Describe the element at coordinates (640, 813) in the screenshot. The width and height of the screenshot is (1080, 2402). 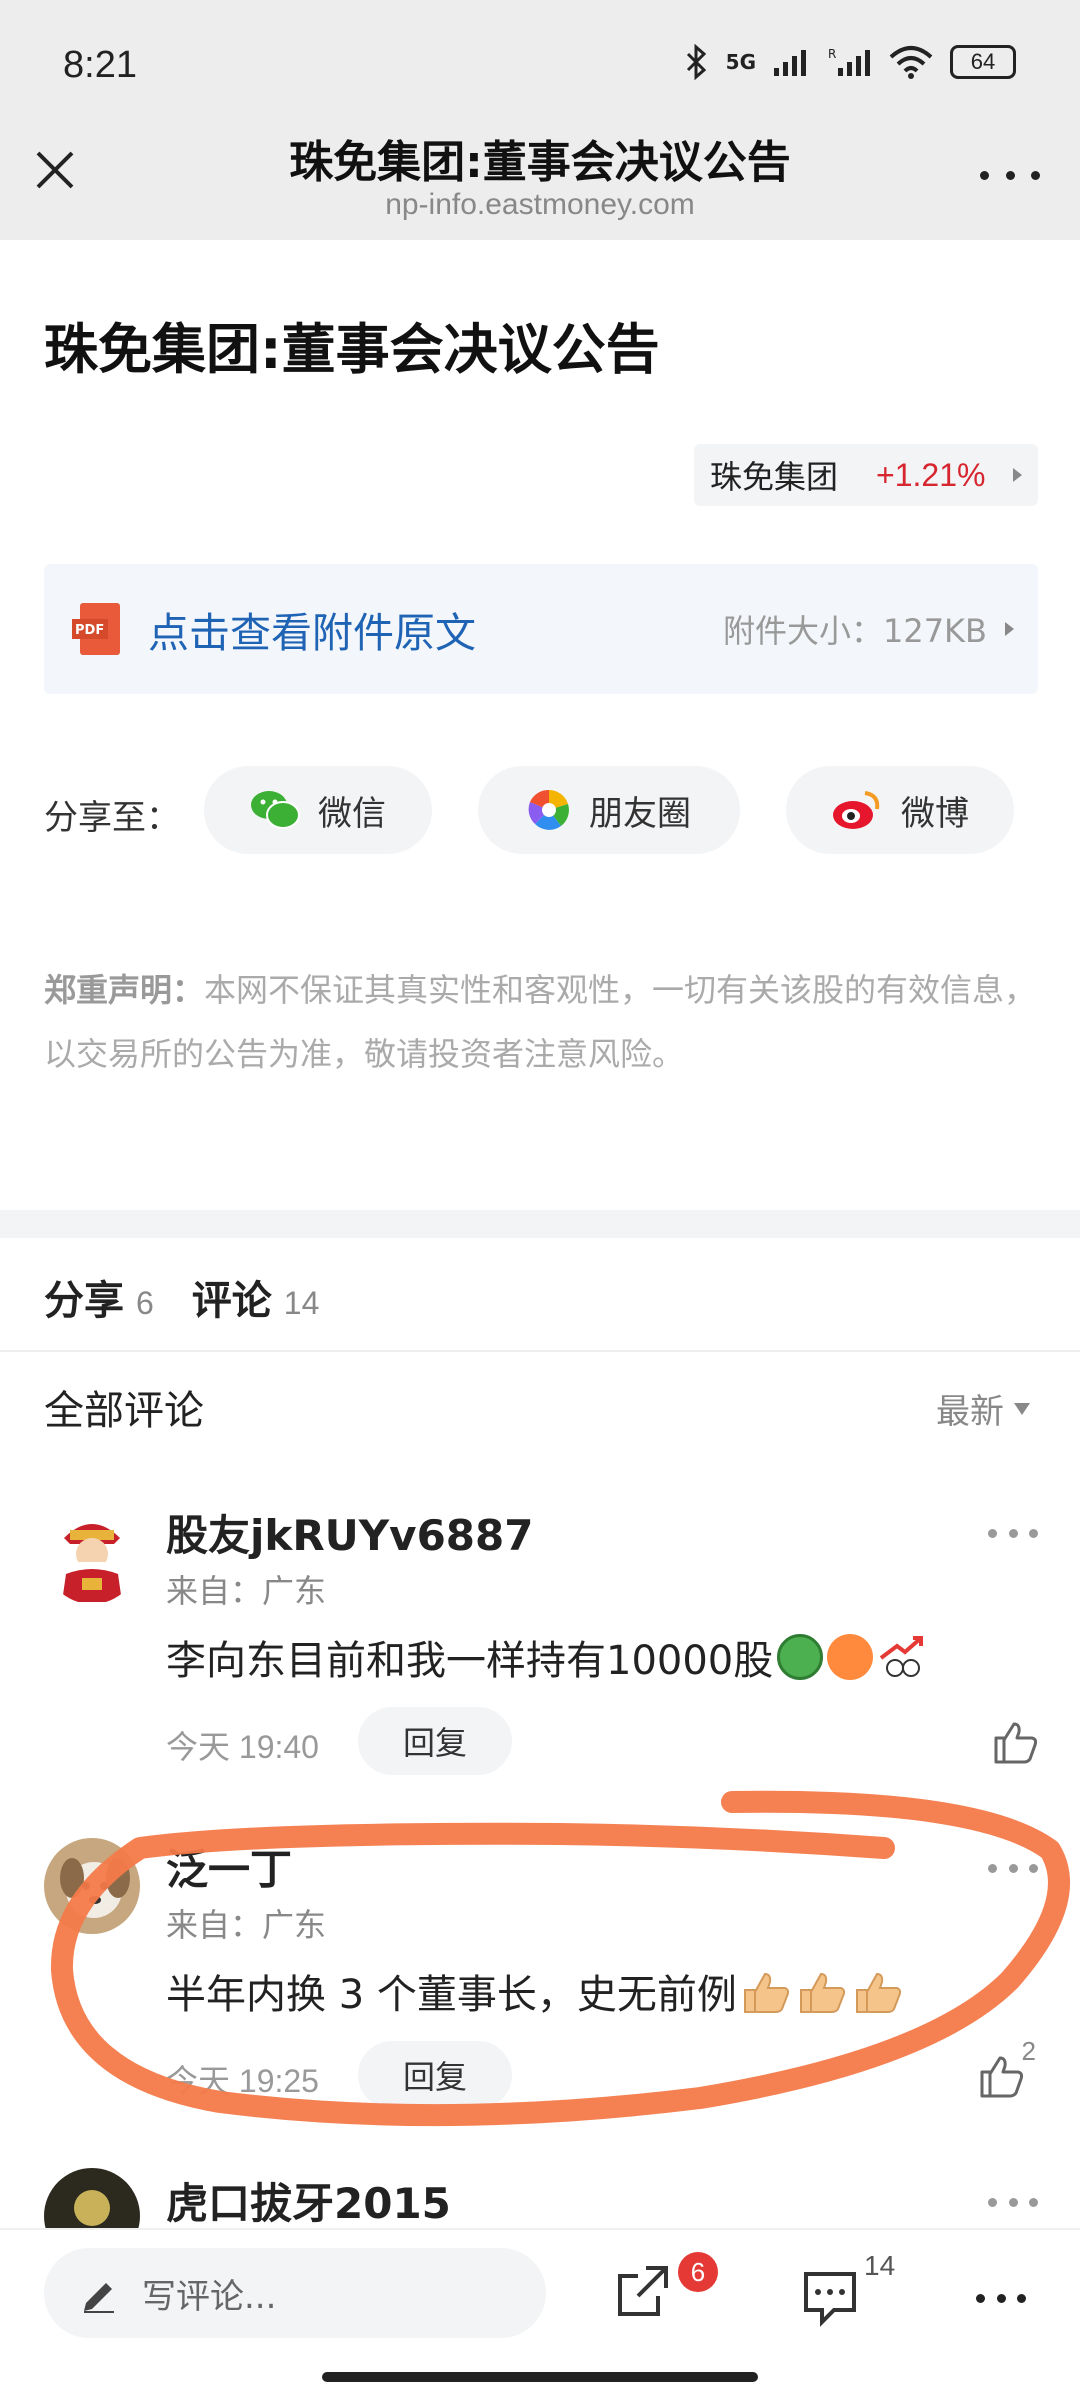
I see `share-moments-label: 朋友圈` at that location.